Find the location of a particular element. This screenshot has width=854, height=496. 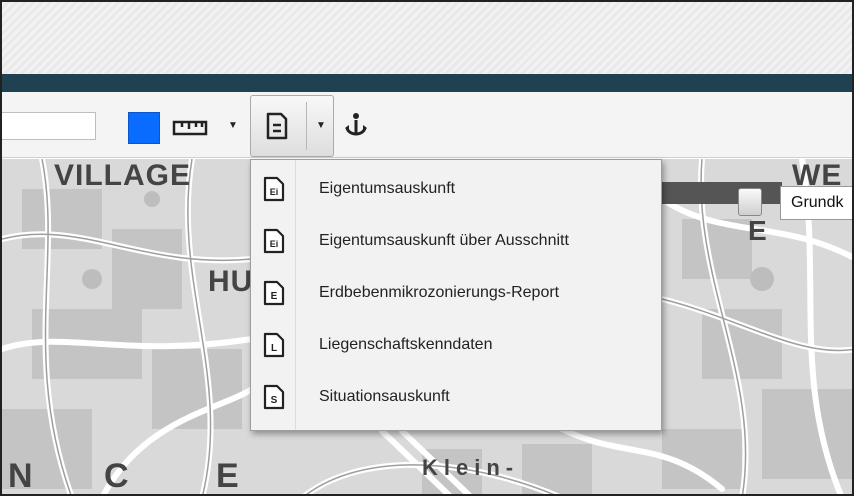

menu-item-eigentumsauskunft-ausschnitt: Ei Eigentumsauskunft über Ausschnitt is located at coordinates (456, 242).